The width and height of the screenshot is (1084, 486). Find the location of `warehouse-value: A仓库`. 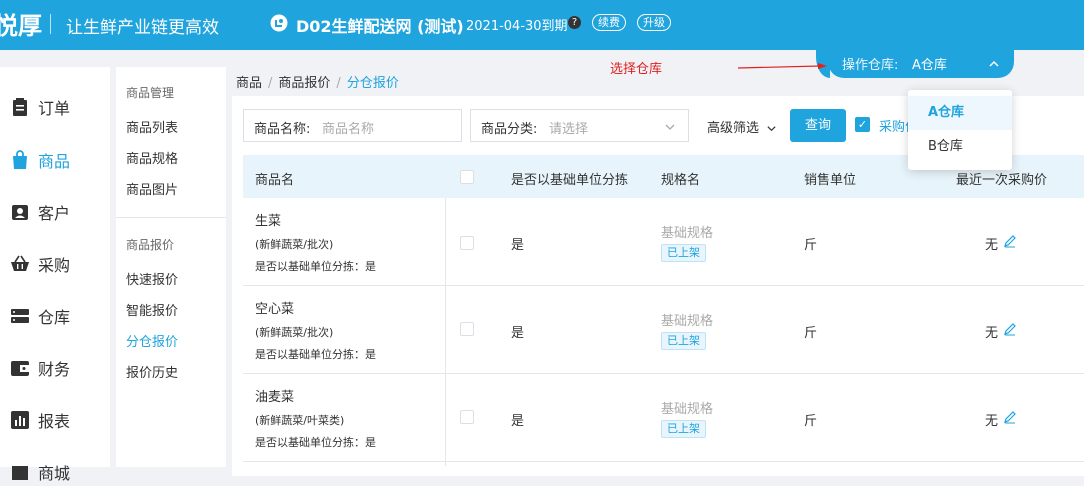

warehouse-value: A仓库 is located at coordinates (929, 65).